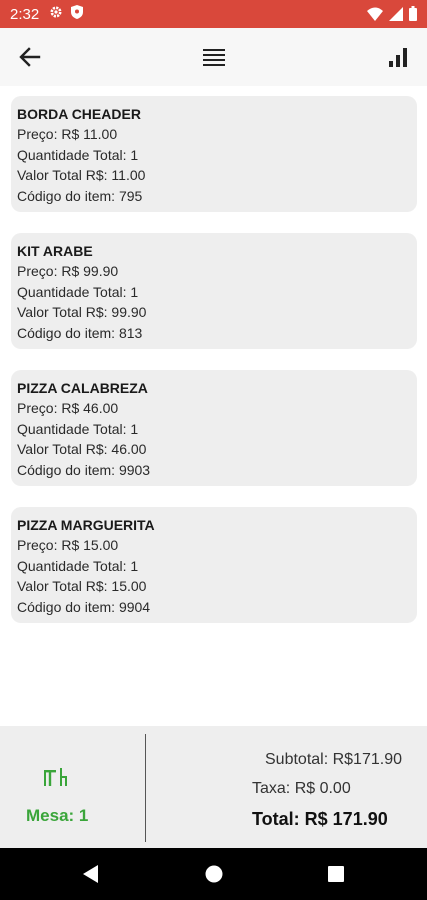 The height and width of the screenshot is (900, 427). What do you see at coordinates (55, 777) in the screenshot?
I see `table-chairs-icon` at bounding box center [55, 777].